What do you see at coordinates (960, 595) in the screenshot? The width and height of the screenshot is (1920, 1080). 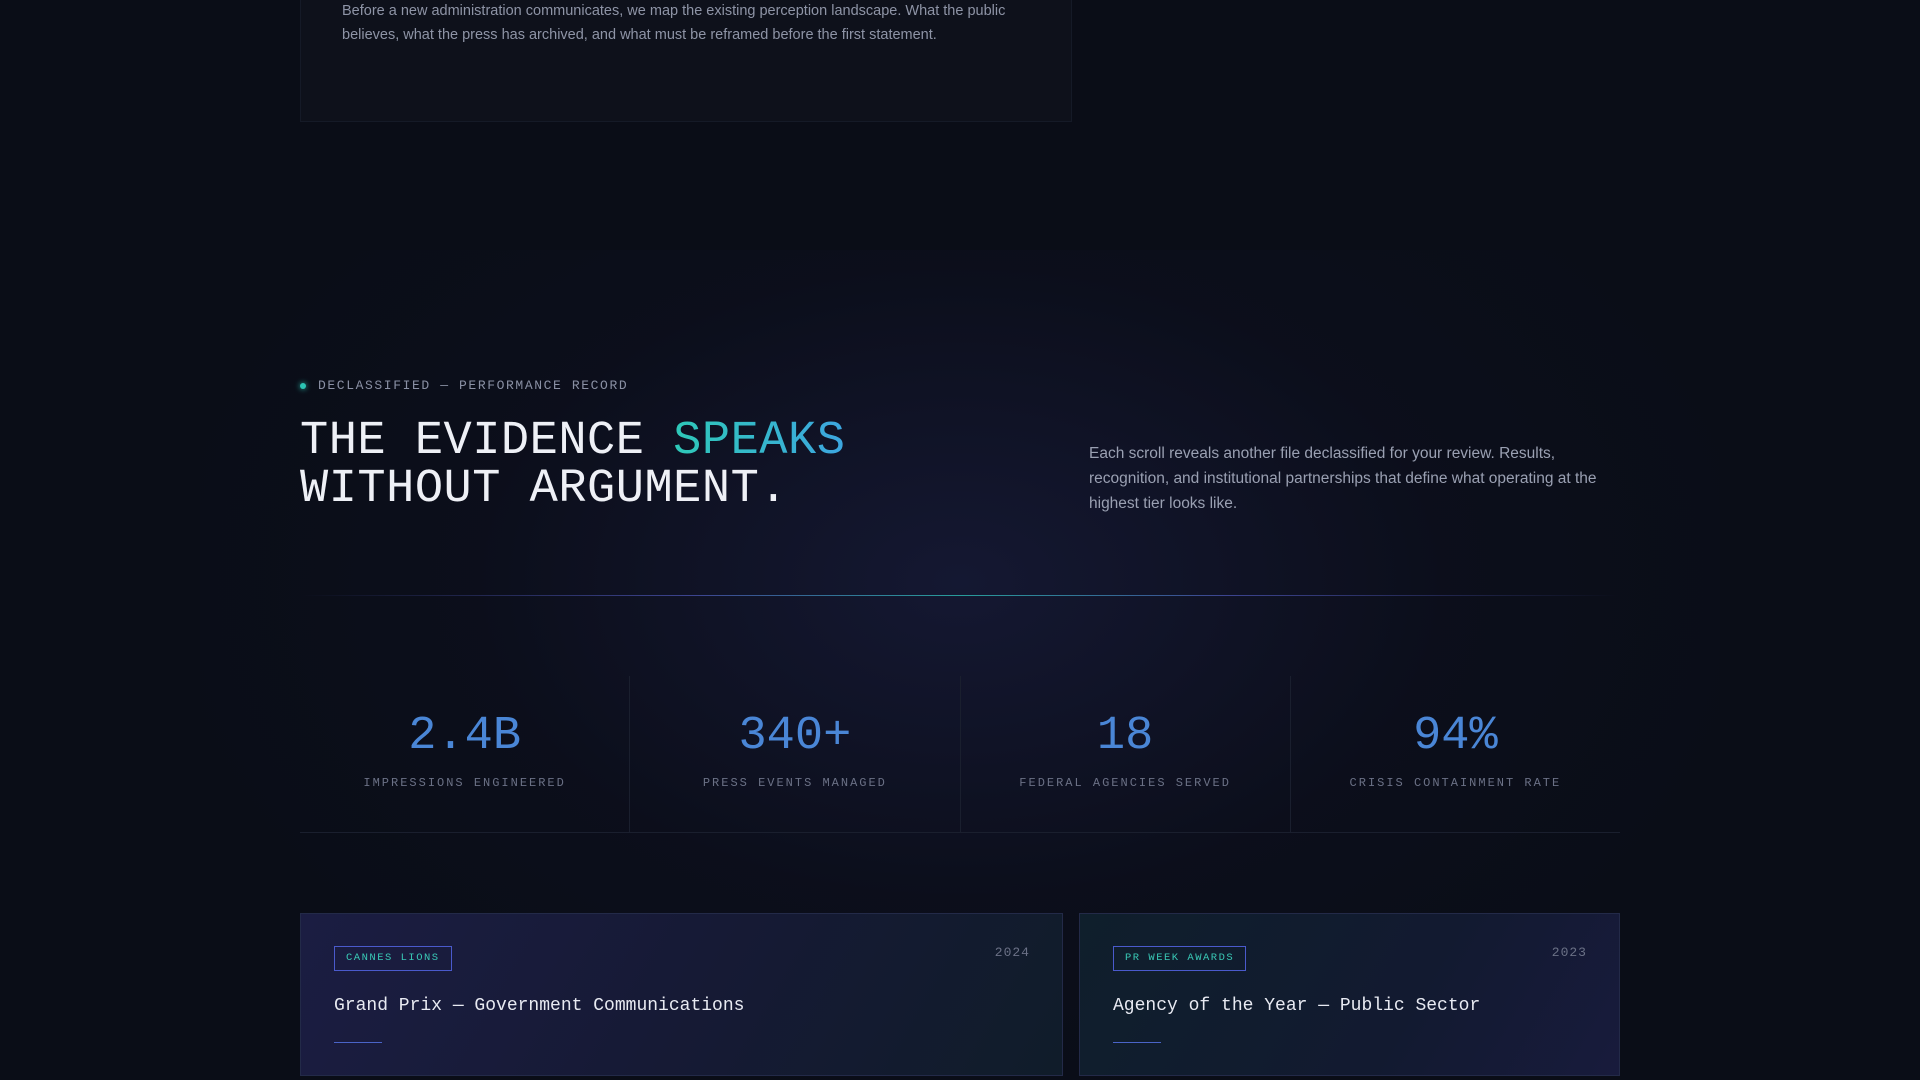 I see `section-divider` at bounding box center [960, 595].